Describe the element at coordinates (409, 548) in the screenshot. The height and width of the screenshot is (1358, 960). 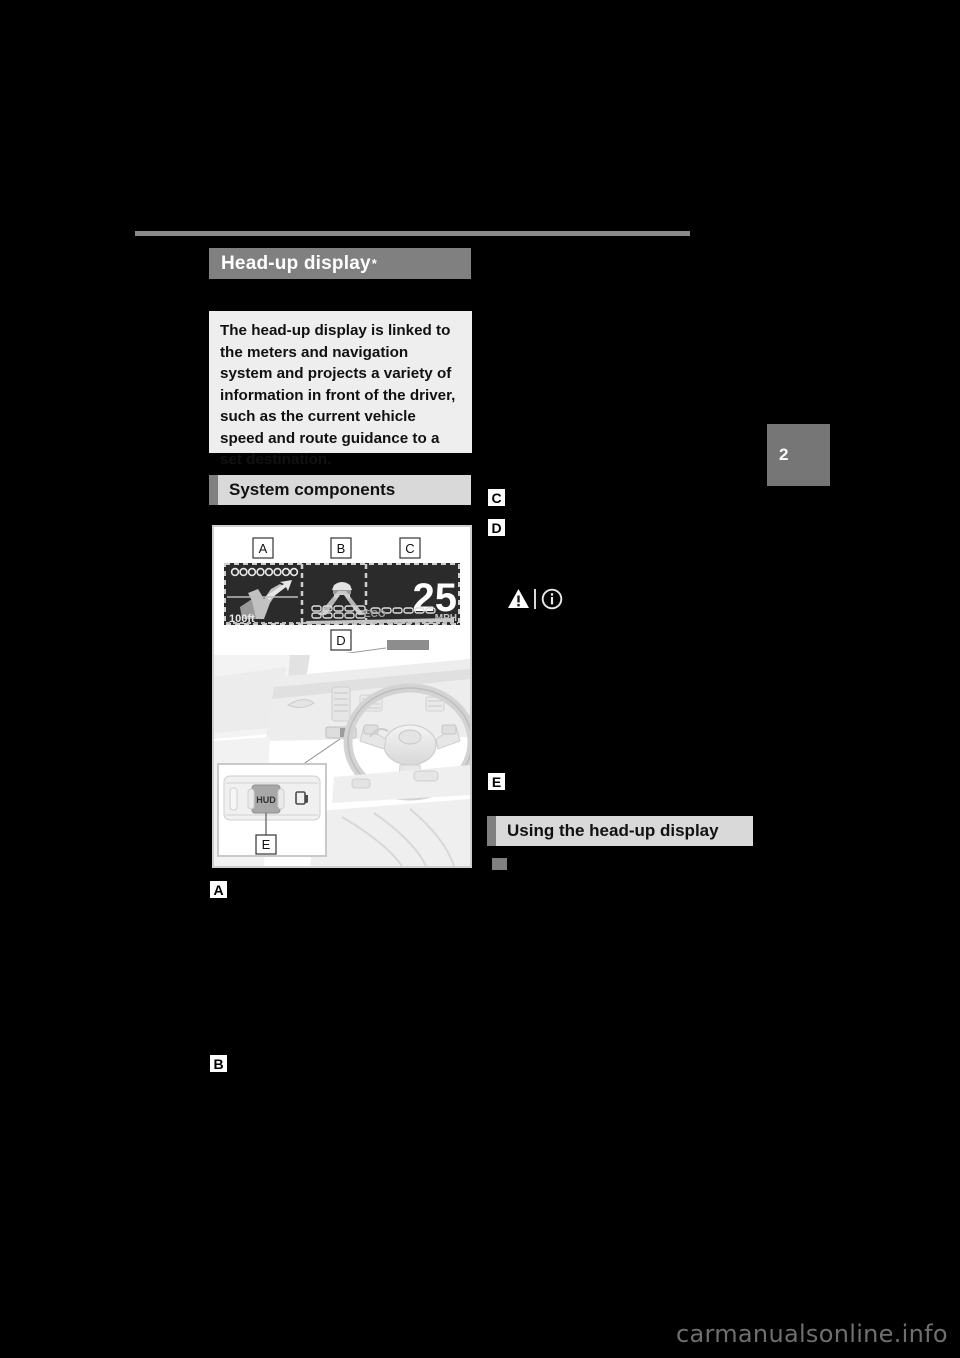
I see `svg-text: C` at that location.